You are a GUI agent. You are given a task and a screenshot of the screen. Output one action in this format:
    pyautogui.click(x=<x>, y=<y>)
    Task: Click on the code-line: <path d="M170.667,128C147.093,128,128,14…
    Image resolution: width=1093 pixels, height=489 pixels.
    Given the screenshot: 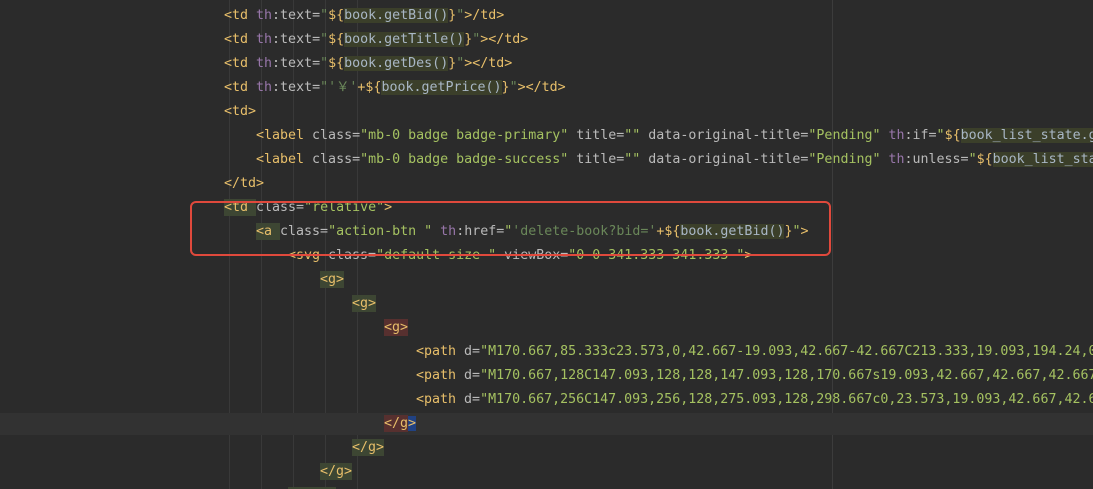 What is the action you would take?
    pyautogui.click(x=754, y=376)
    